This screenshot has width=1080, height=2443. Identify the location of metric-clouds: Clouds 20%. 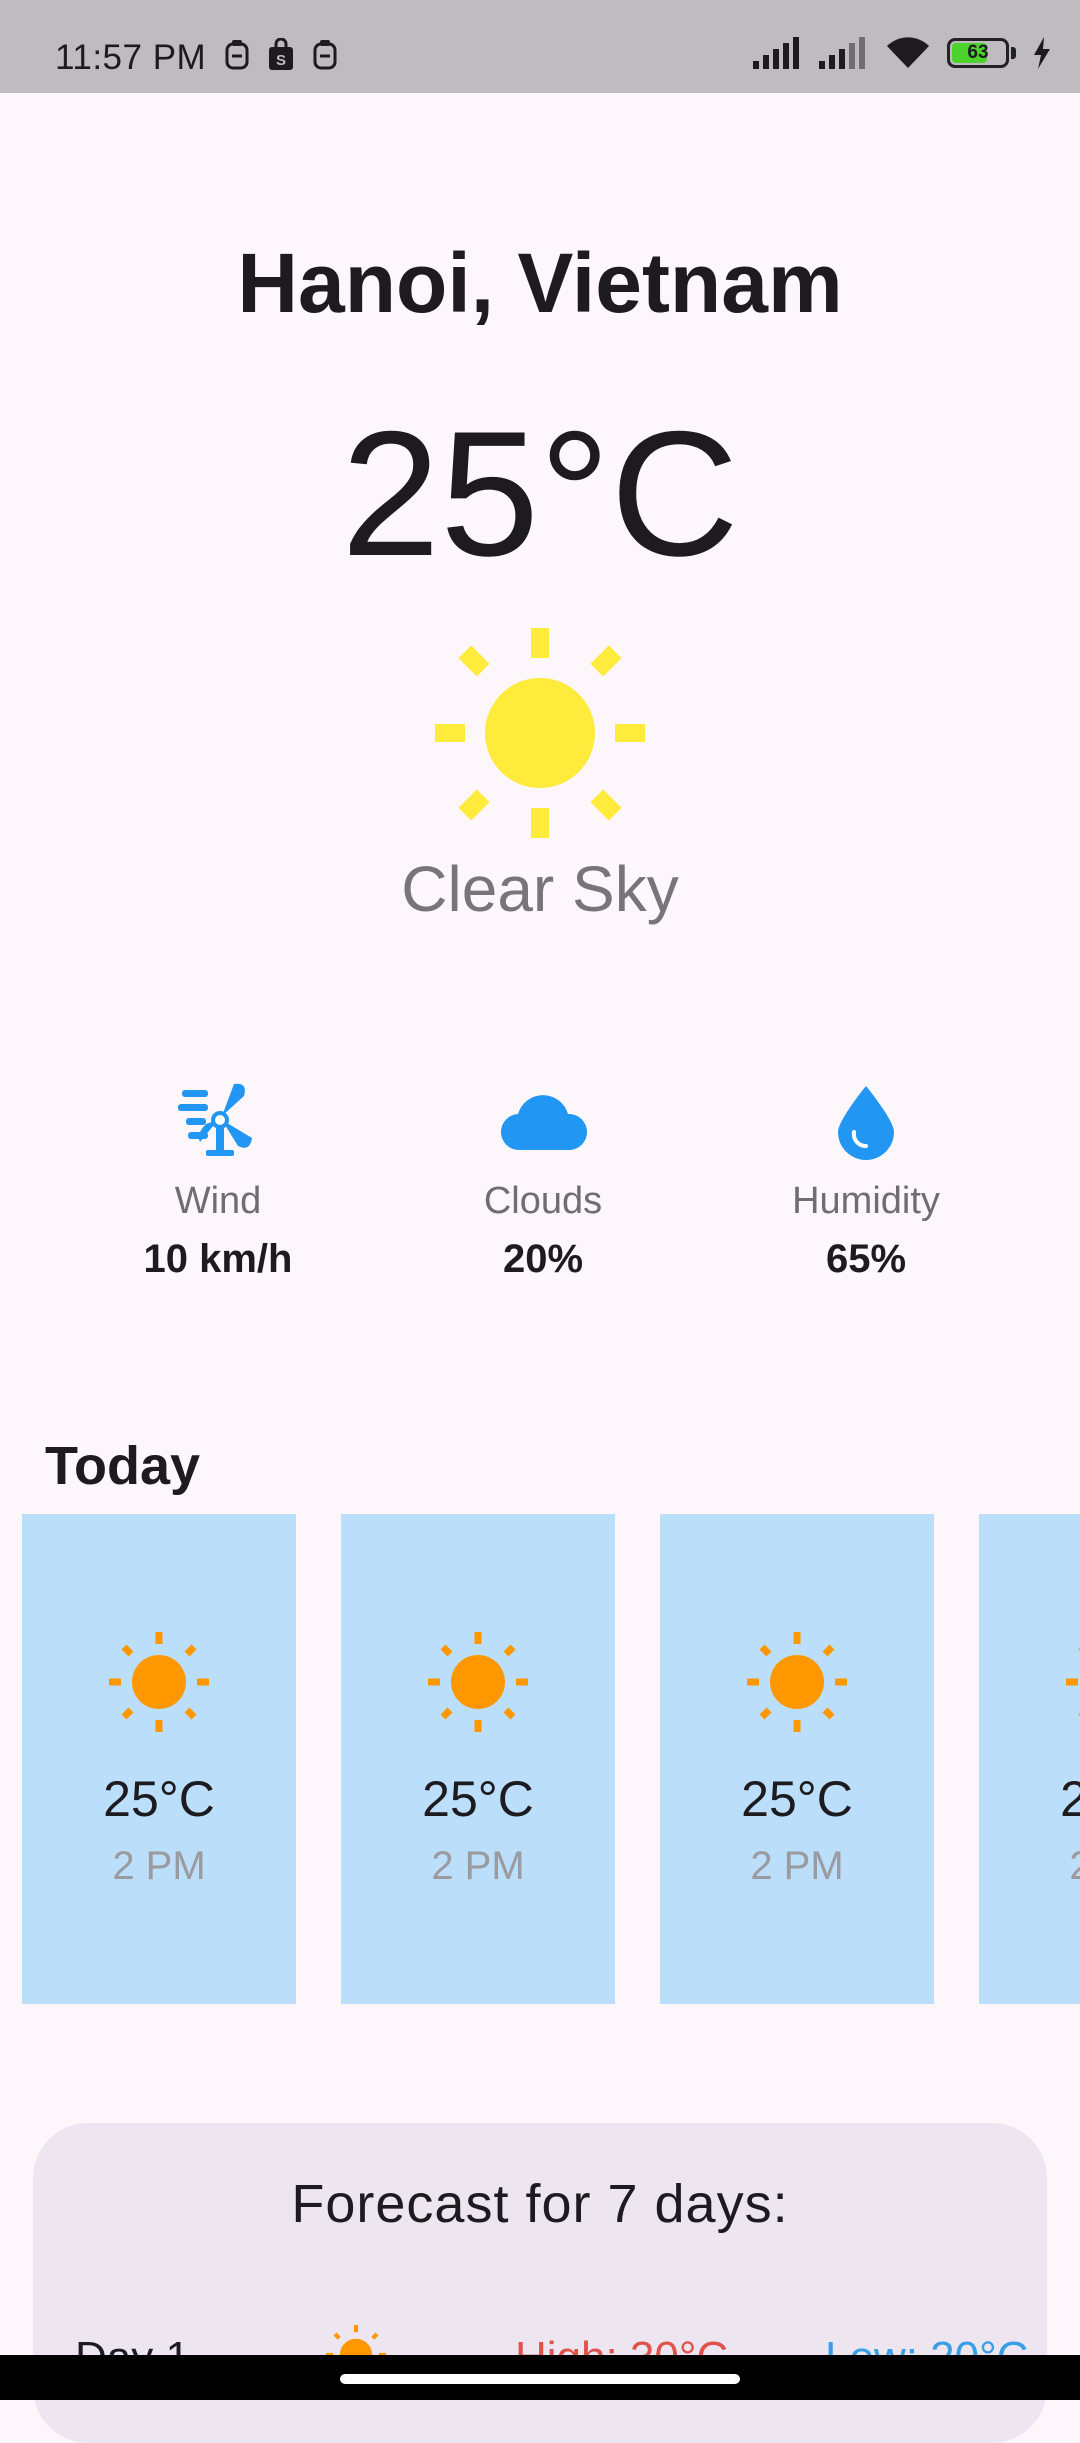
(543, 1181).